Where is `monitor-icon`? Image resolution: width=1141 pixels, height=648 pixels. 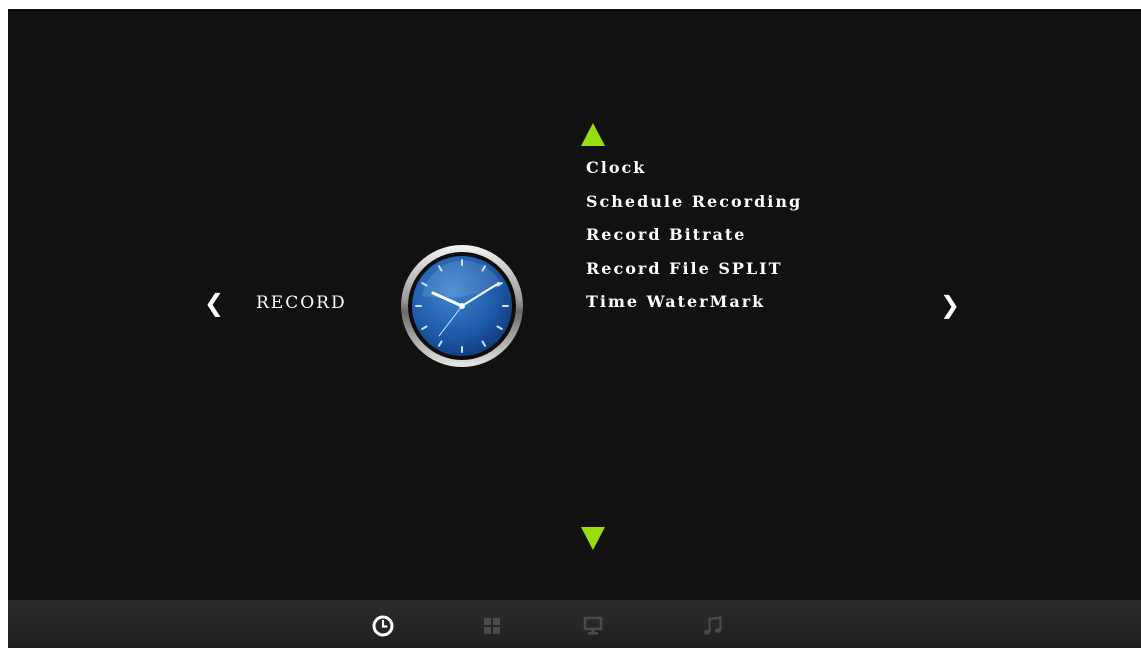
monitor-icon is located at coordinates (593, 626).